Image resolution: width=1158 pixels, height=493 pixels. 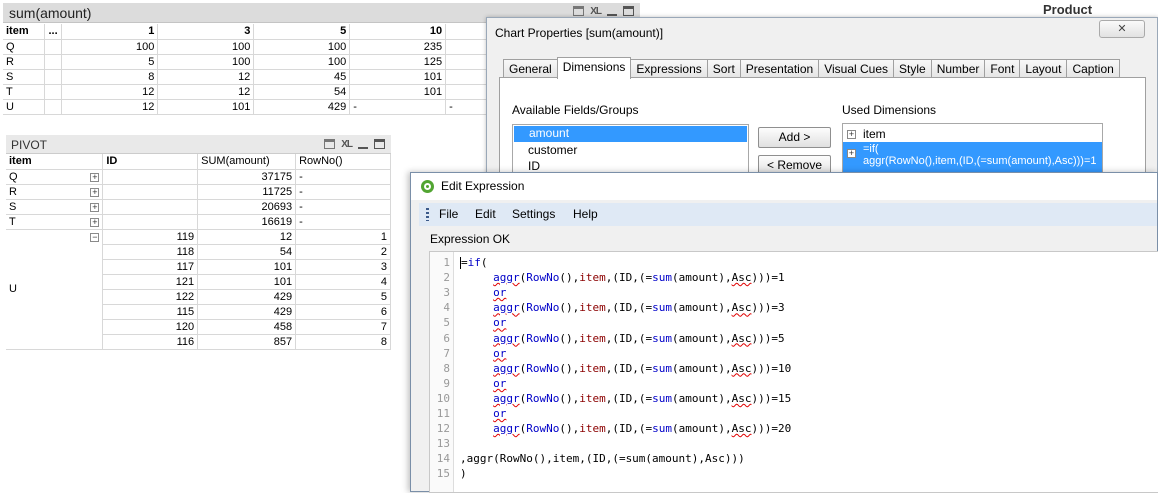 What do you see at coordinates (794, 137) in the screenshot?
I see `add-button: Add >` at bounding box center [794, 137].